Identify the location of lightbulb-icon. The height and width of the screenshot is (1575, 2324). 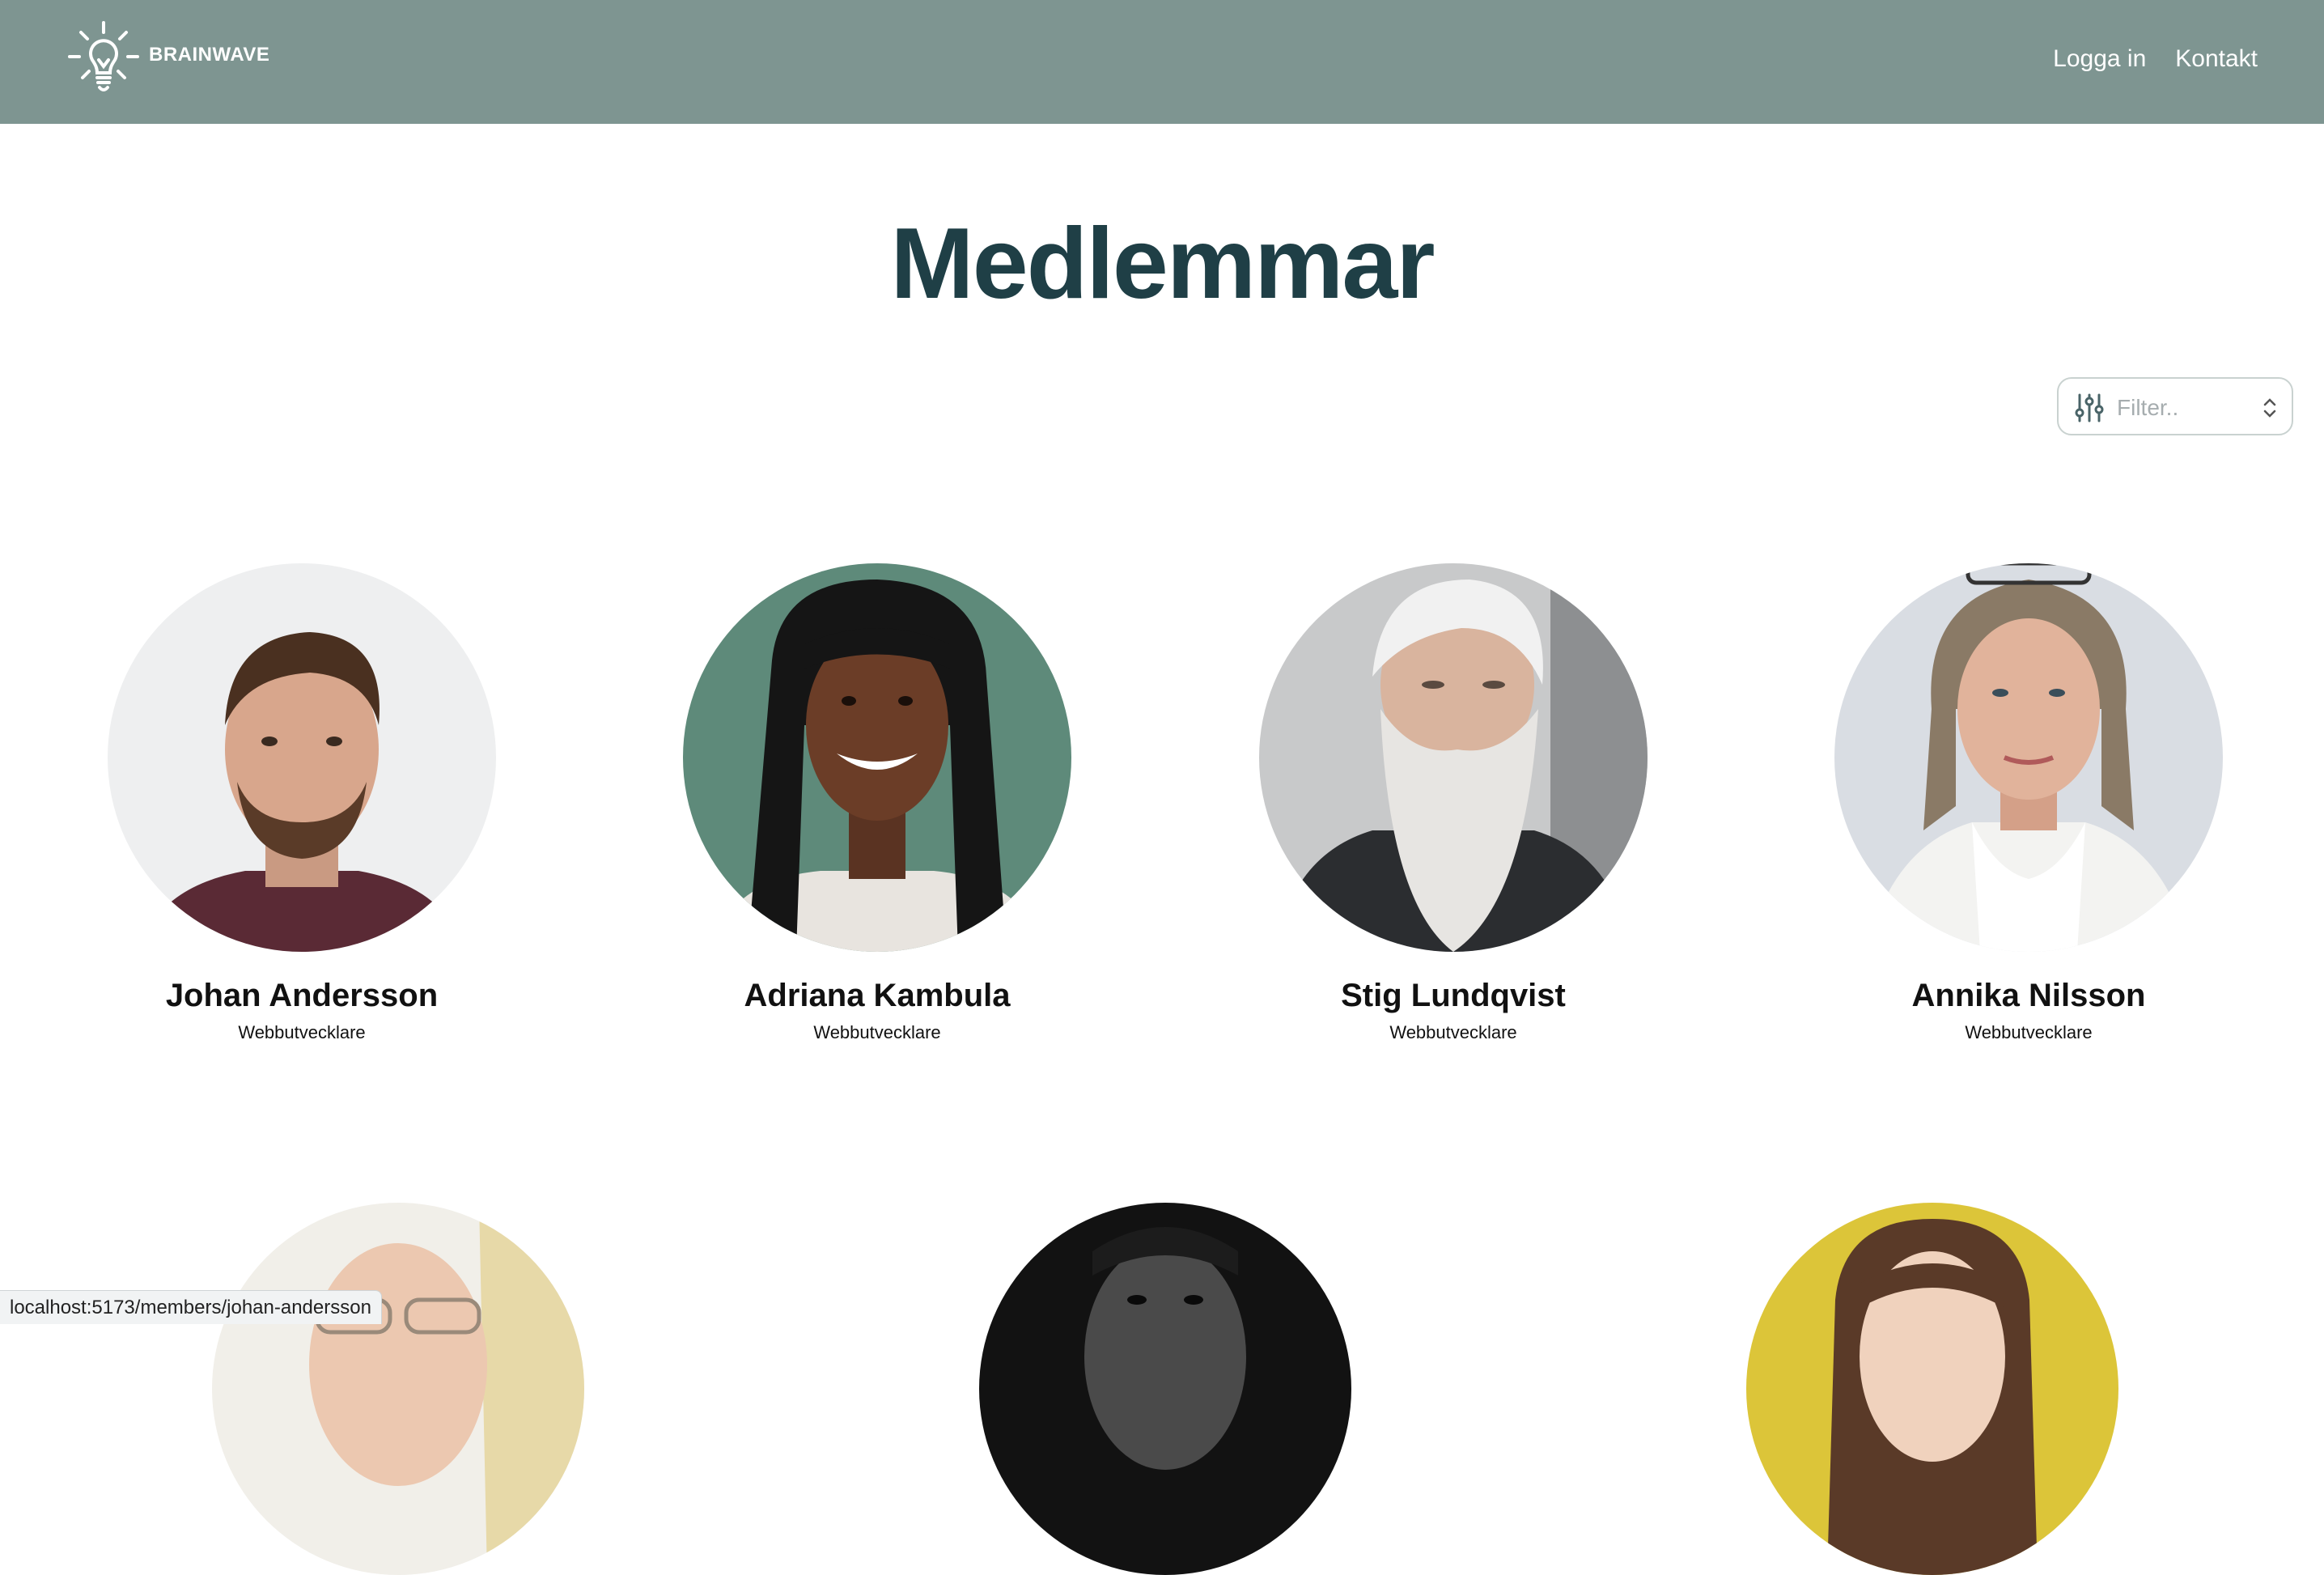
(104, 56).